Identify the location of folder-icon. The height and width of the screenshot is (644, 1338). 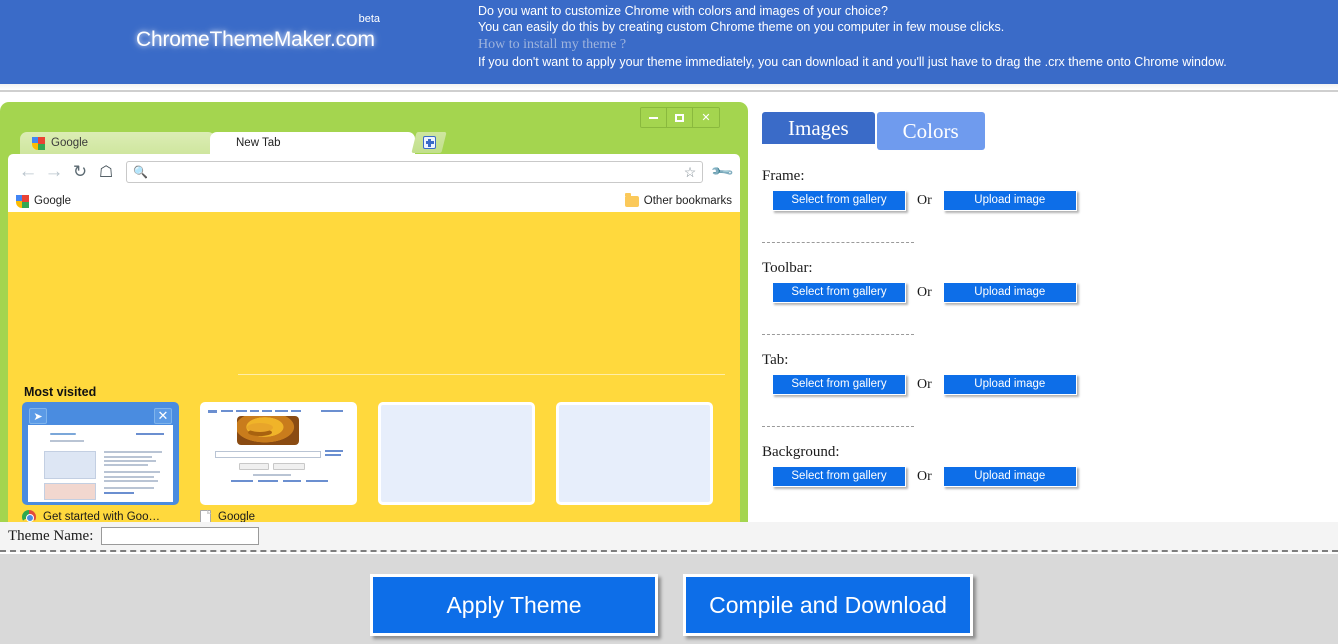
(631, 199).